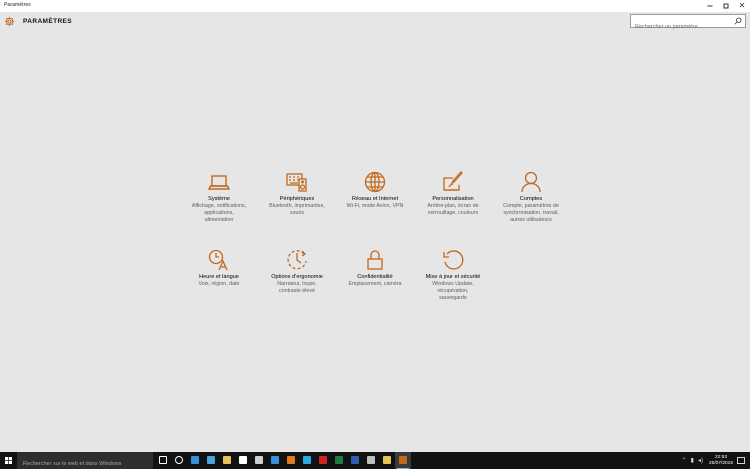 This screenshot has height=469, width=750. I want to click on minimize-icon, so click(710, 6).